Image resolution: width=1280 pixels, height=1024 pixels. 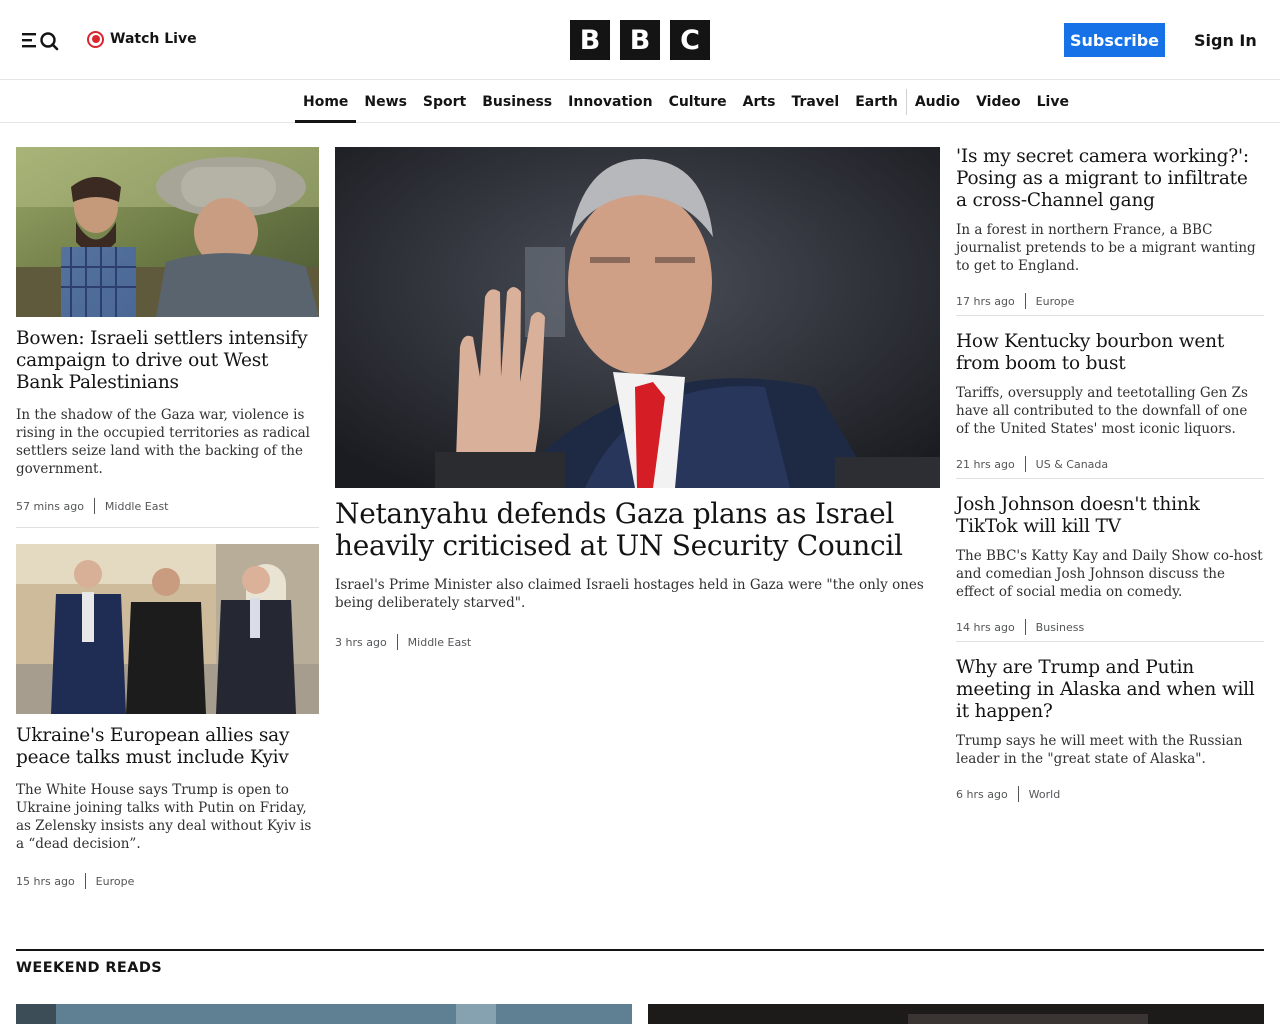 I want to click on story-timestamp: 57 mins ago, so click(x=50, y=506).